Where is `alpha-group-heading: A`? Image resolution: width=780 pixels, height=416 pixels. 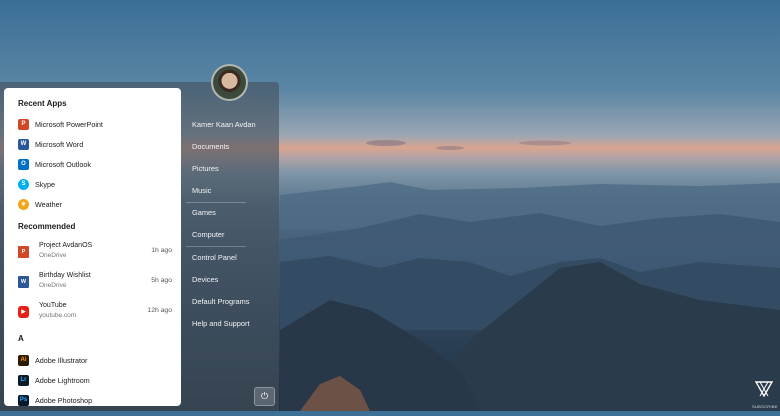 alpha-group-heading: A is located at coordinates (21, 338).